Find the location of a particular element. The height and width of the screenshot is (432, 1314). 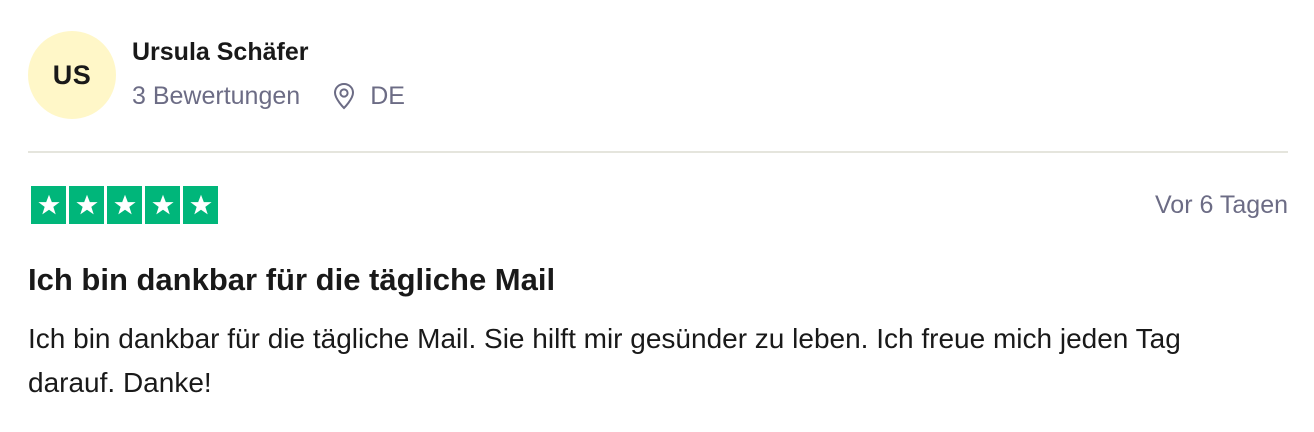

star-rating is located at coordinates (124, 205).